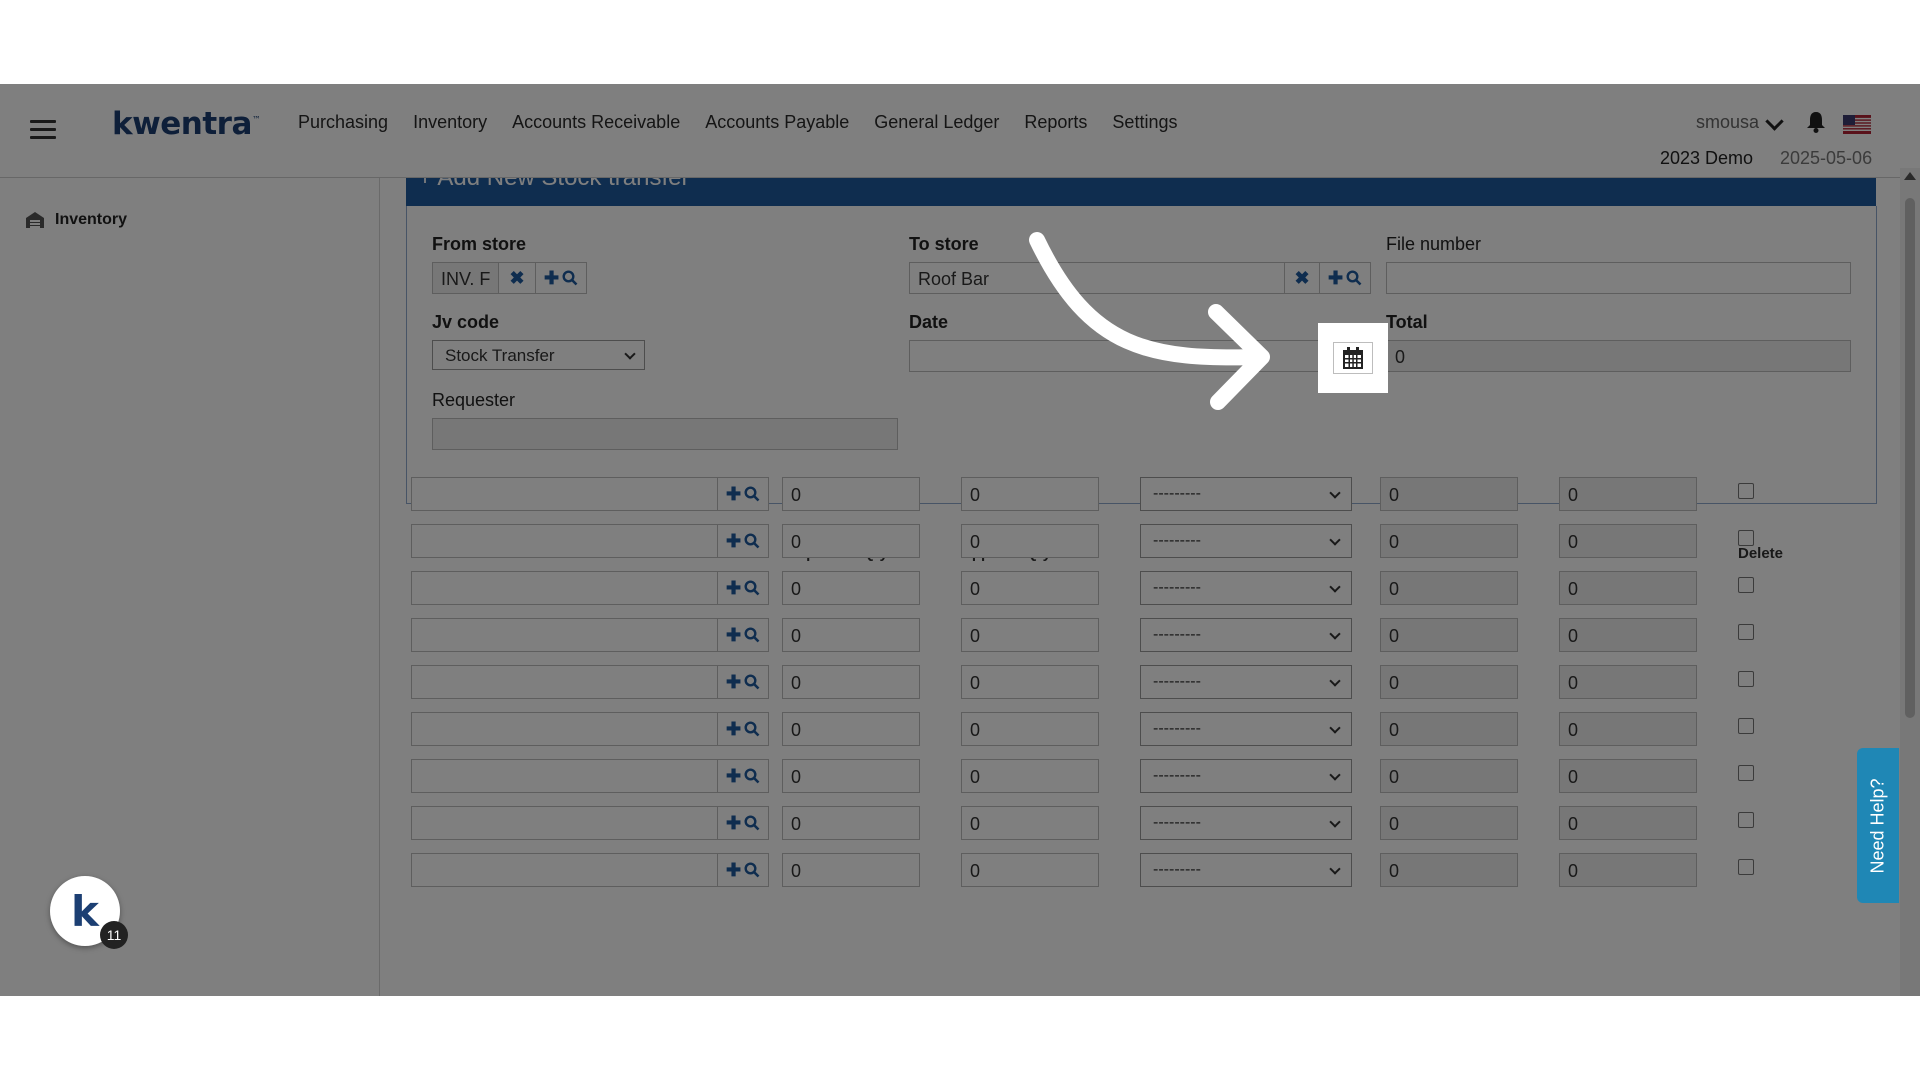 The width and height of the screenshot is (1920, 1080). Describe the element at coordinates (1816, 124) in the screenshot. I see `bell-icon` at that location.